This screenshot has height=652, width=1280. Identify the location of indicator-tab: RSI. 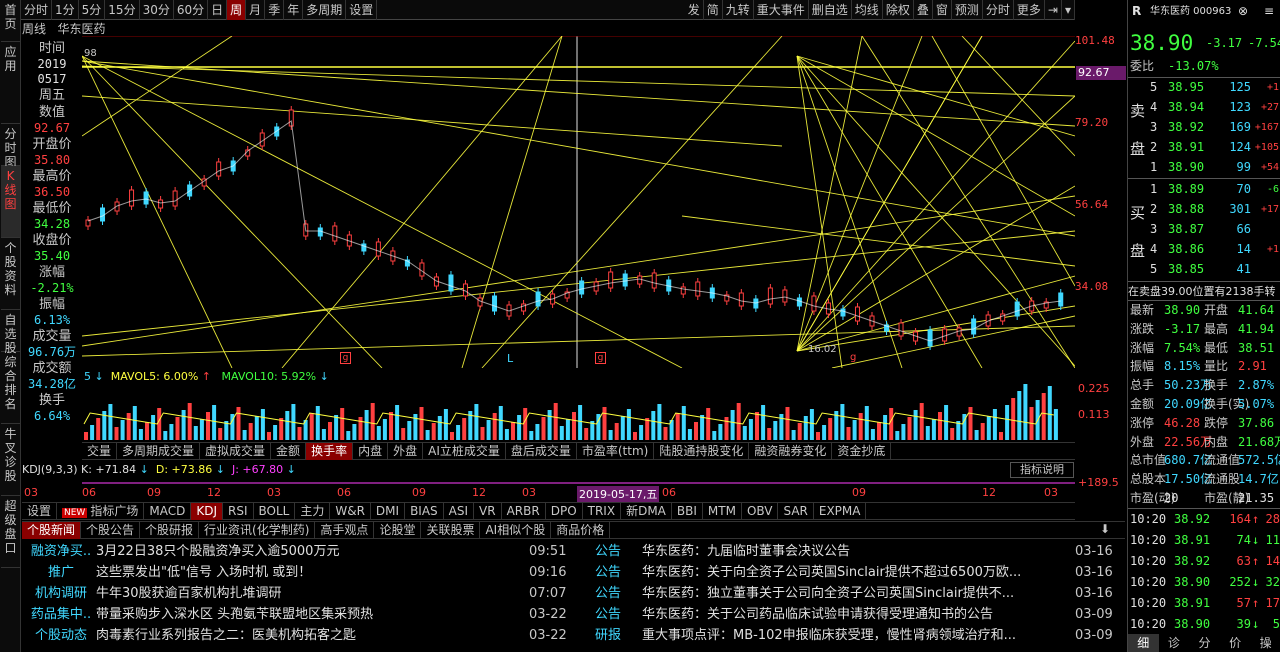
(238, 511).